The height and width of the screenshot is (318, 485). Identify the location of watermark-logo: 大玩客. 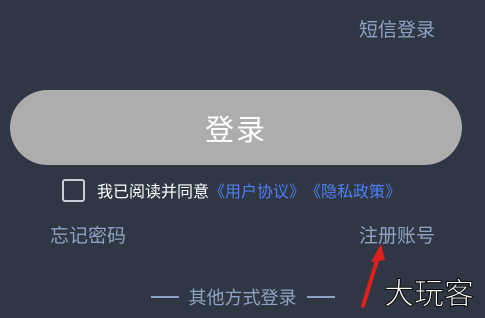
(429, 294).